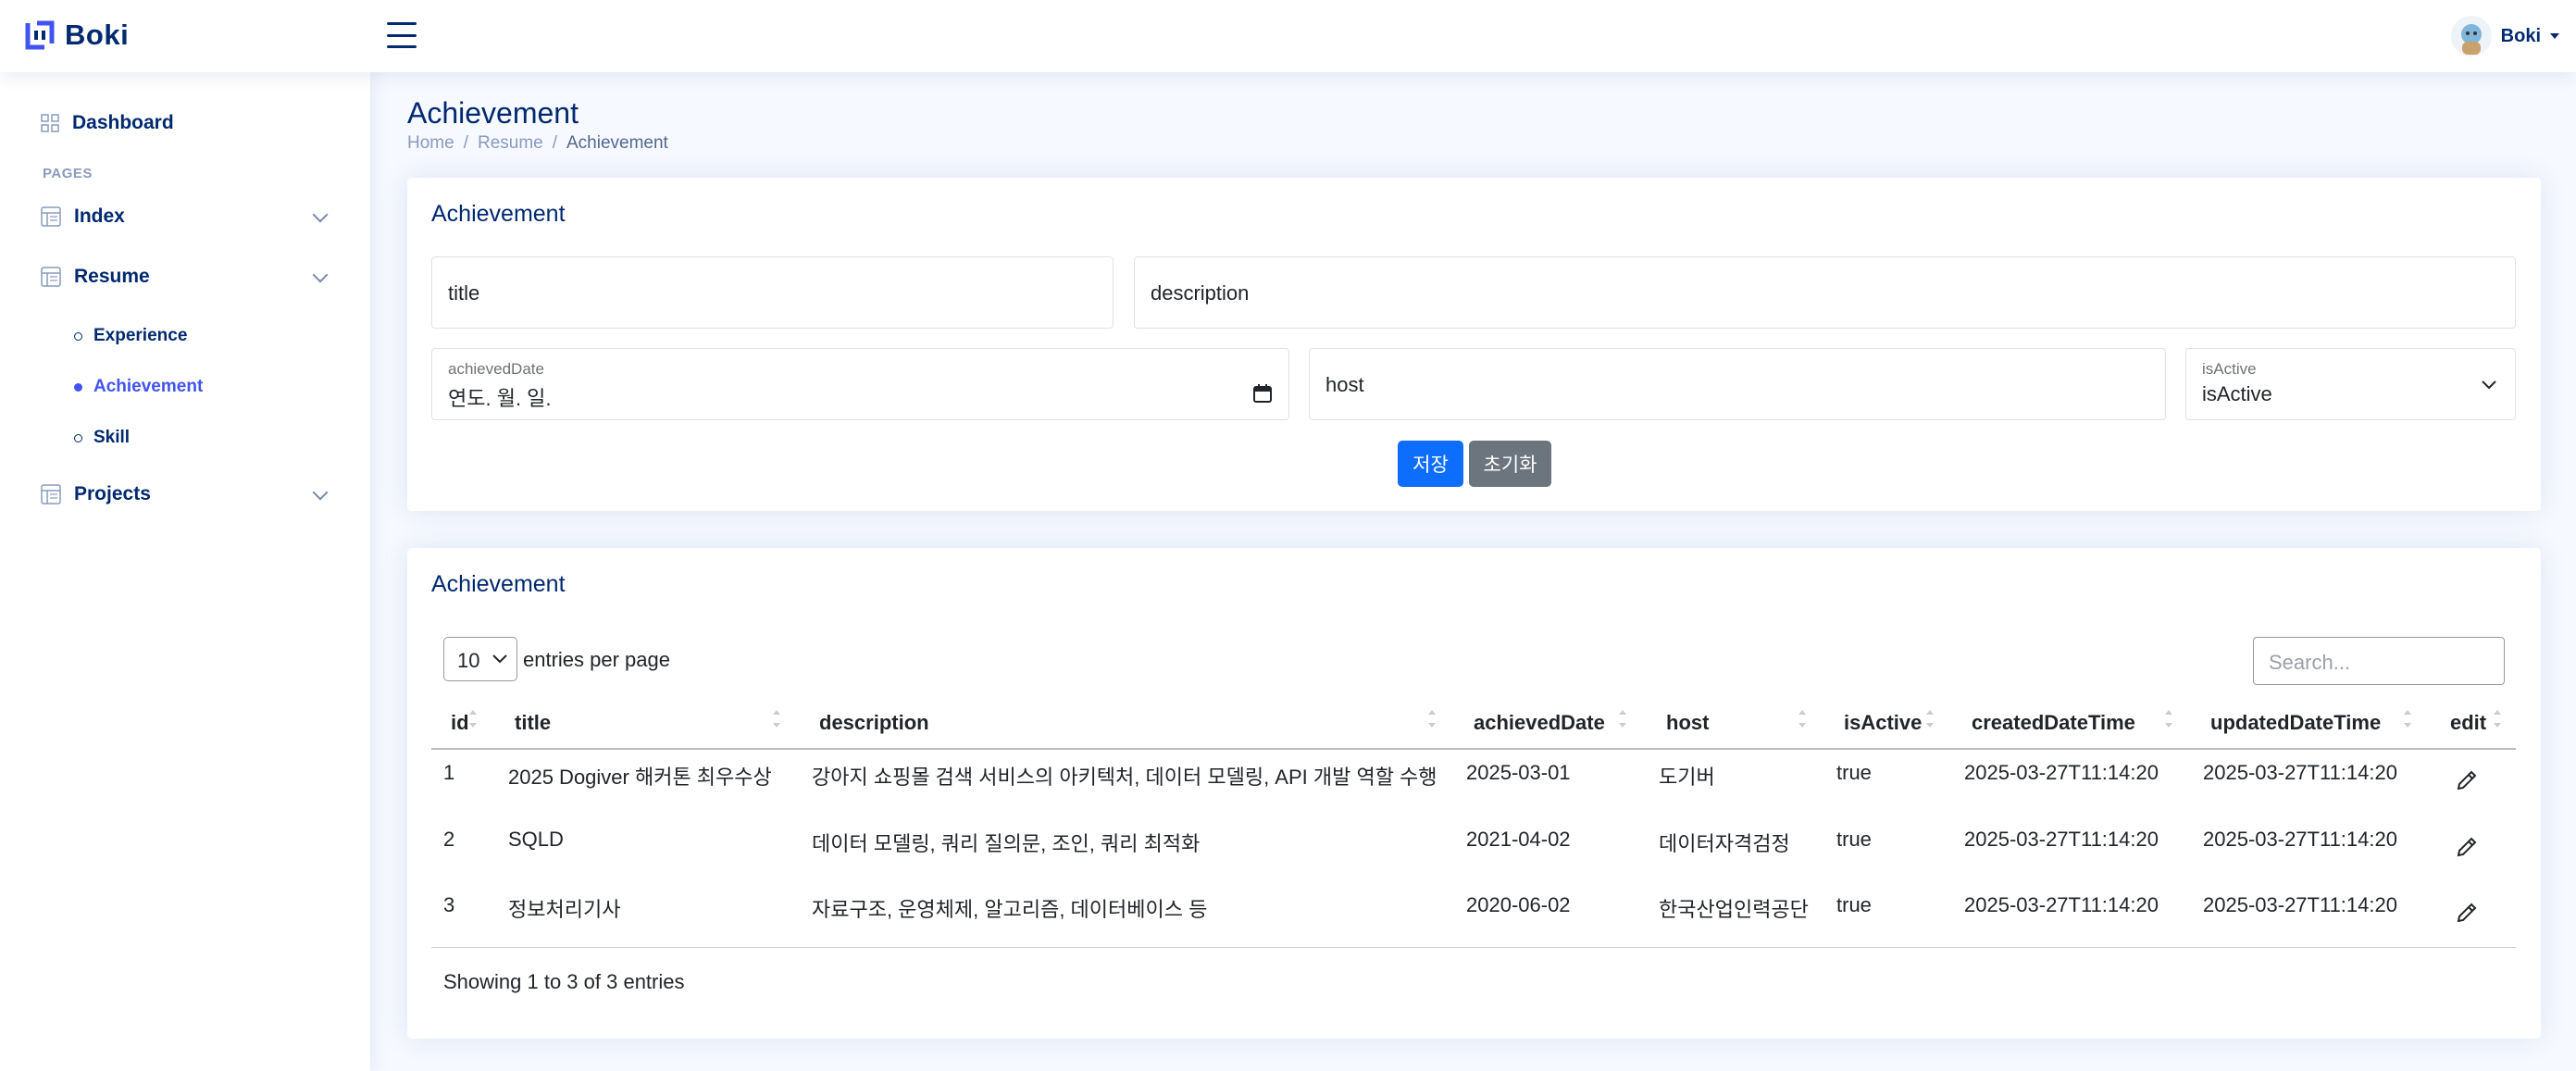  I want to click on sidebar-item-projects: Projects, so click(187, 494).